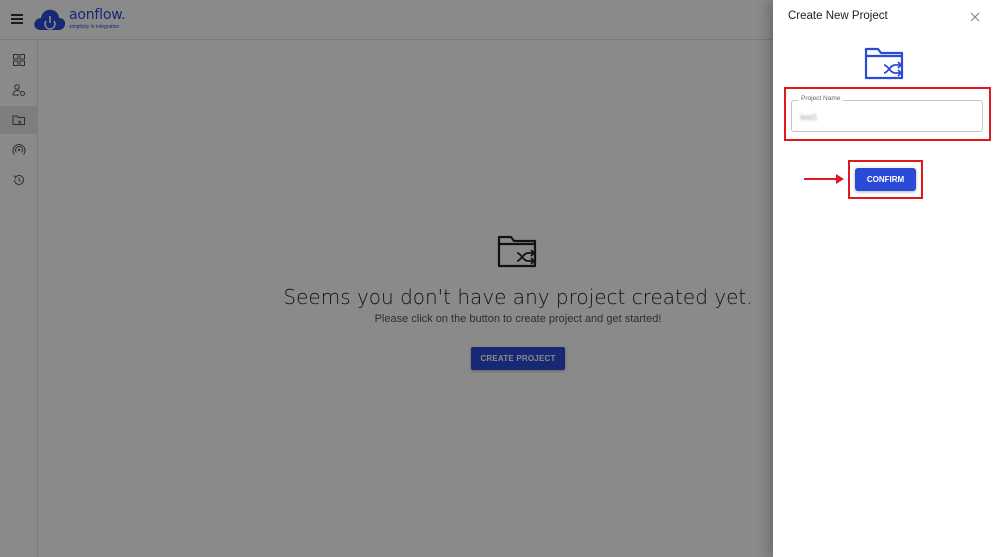 The image size is (997, 557). Describe the element at coordinates (884, 63) in the screenshot. I see `project-folder-shuffle-icon` at that location.